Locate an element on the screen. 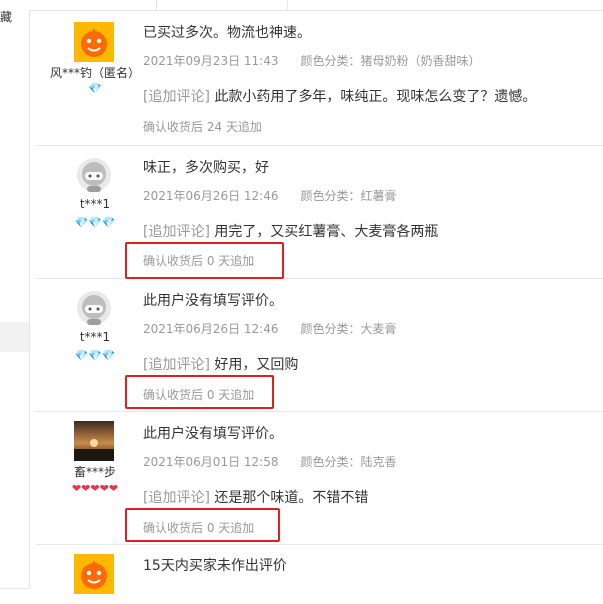 The height and width of the screenshot is (604, 603). append-review: [追加评论] 还是那个味道。不错不错 is located at coordinates (255, 497).